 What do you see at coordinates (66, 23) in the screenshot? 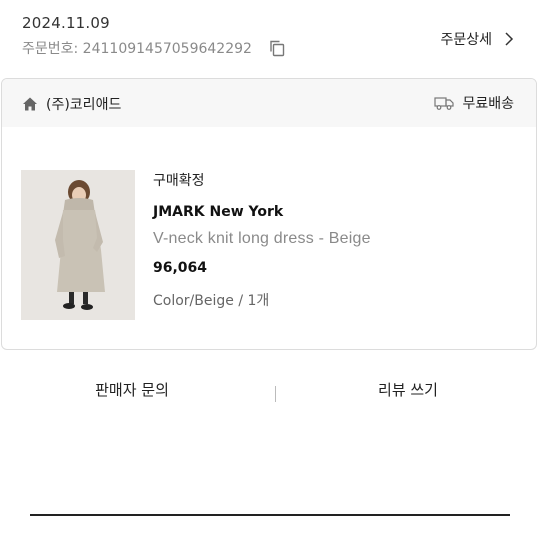
I see `order-date: 2024.11.09` at bounding box center [66, 23].